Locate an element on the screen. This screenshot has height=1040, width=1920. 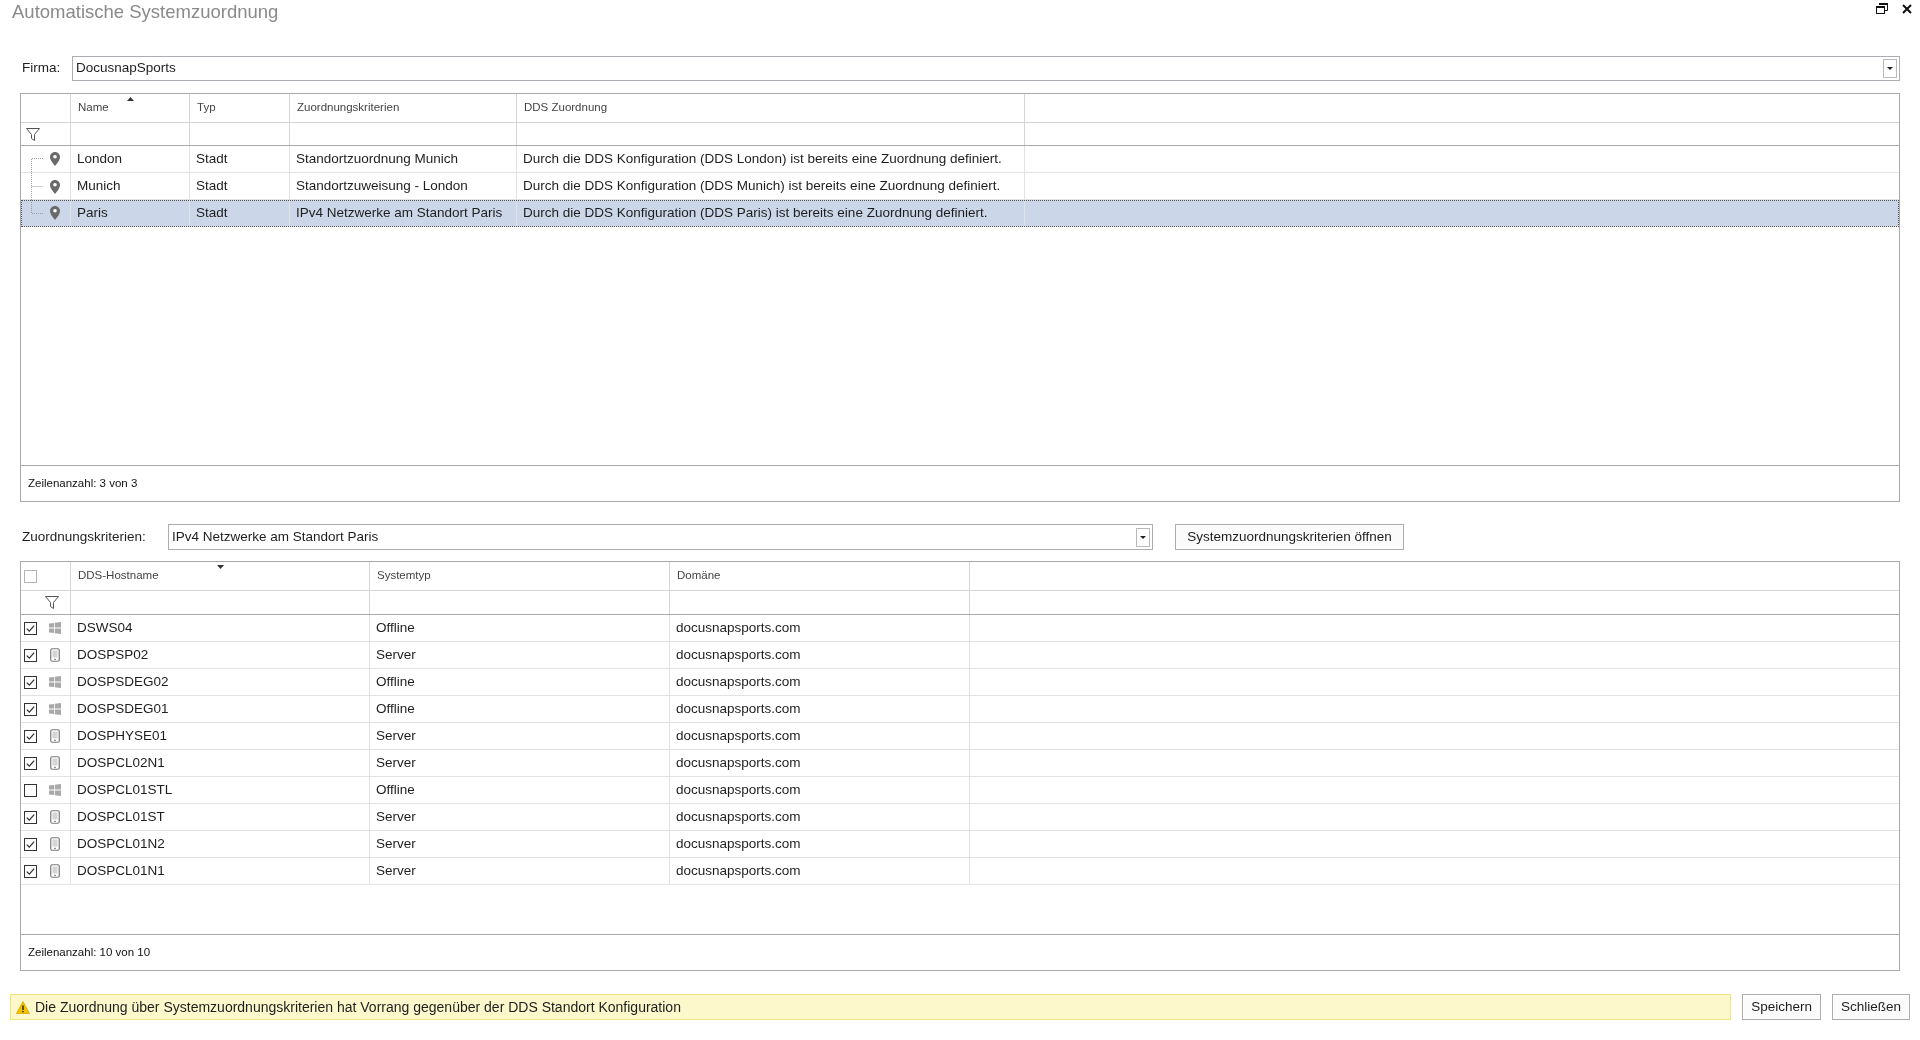
close-button is located at coordinates (1907, 8).